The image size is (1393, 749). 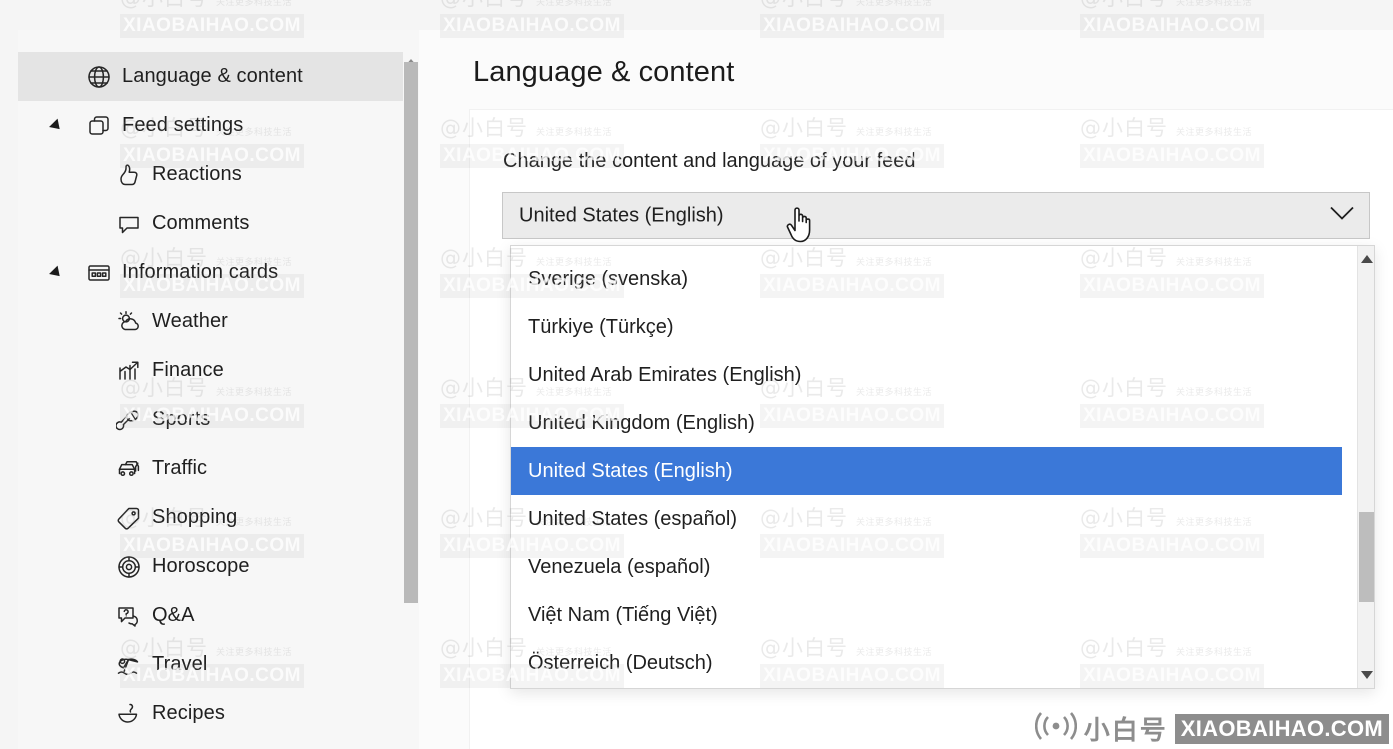 I want to click on broadcast-icon, so click(x=1055, y=728).